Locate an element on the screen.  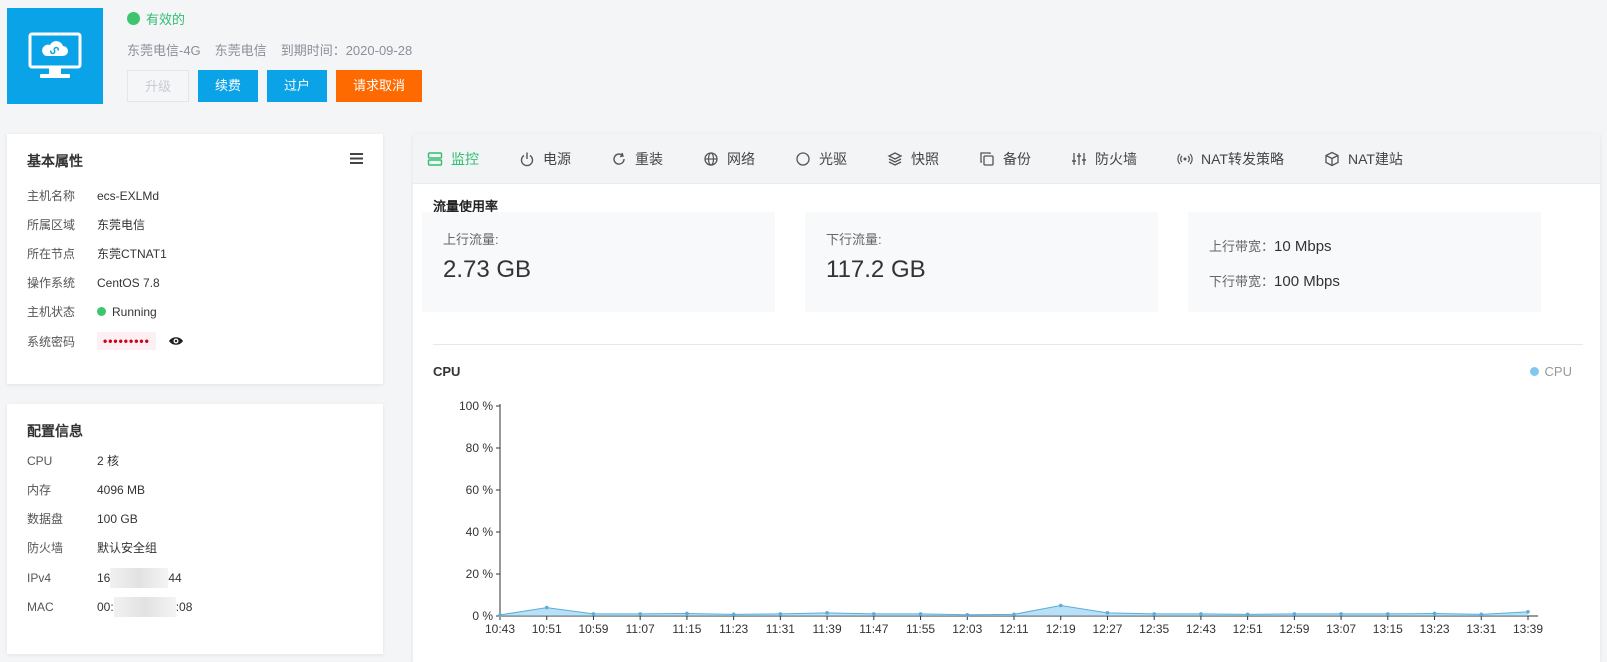
property-row: 系统密码 ••••••••• is located at coordinates (105, 341).